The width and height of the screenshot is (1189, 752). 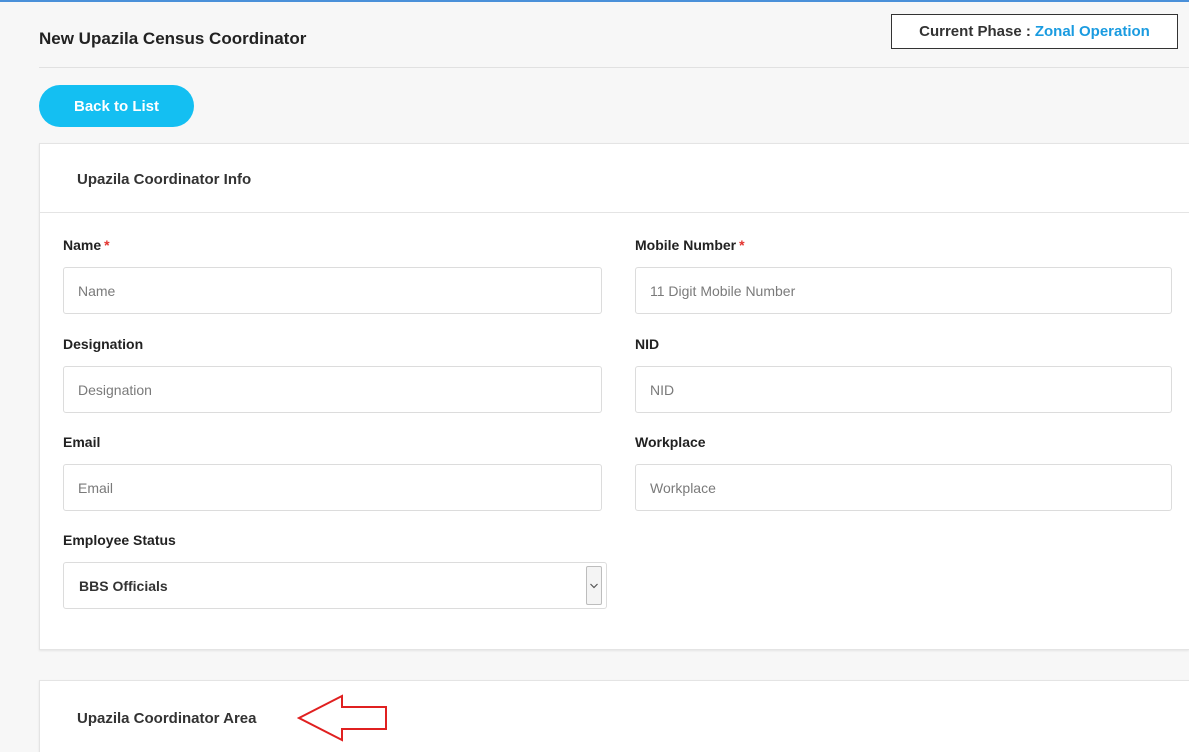 What do you see at coordinates (335, 585) in the screenshot?
I see `employee-status-select: BBS Officials` at bounding box center [335, 585].